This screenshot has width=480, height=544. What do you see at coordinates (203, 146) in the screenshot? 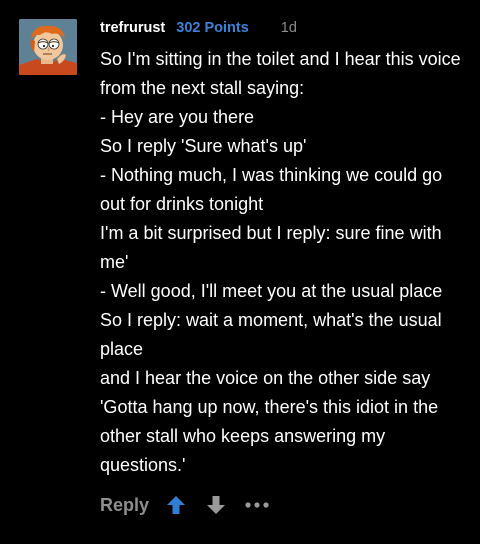
I see `comment-line: So I reply 'Sure what's up'` at bounding box center [203, 146].